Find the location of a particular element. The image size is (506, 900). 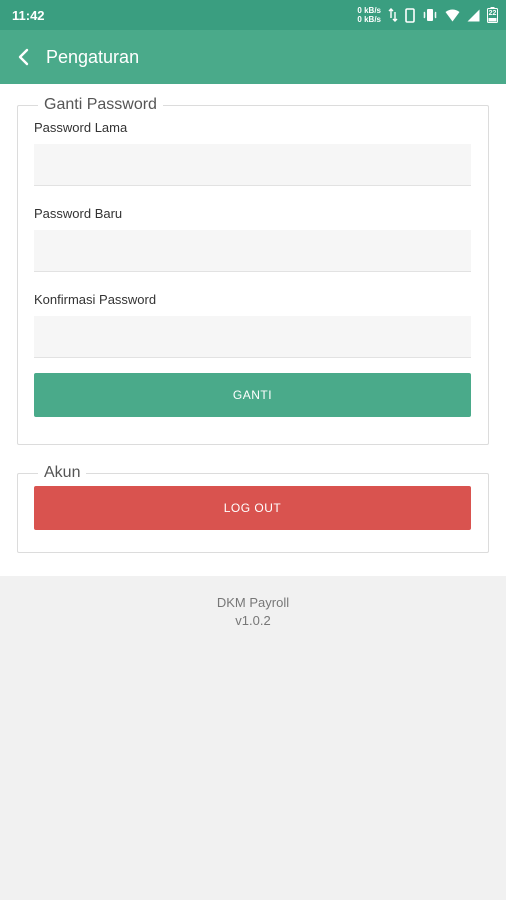

status-time: 11:42 is located at coordinates (28, 15).